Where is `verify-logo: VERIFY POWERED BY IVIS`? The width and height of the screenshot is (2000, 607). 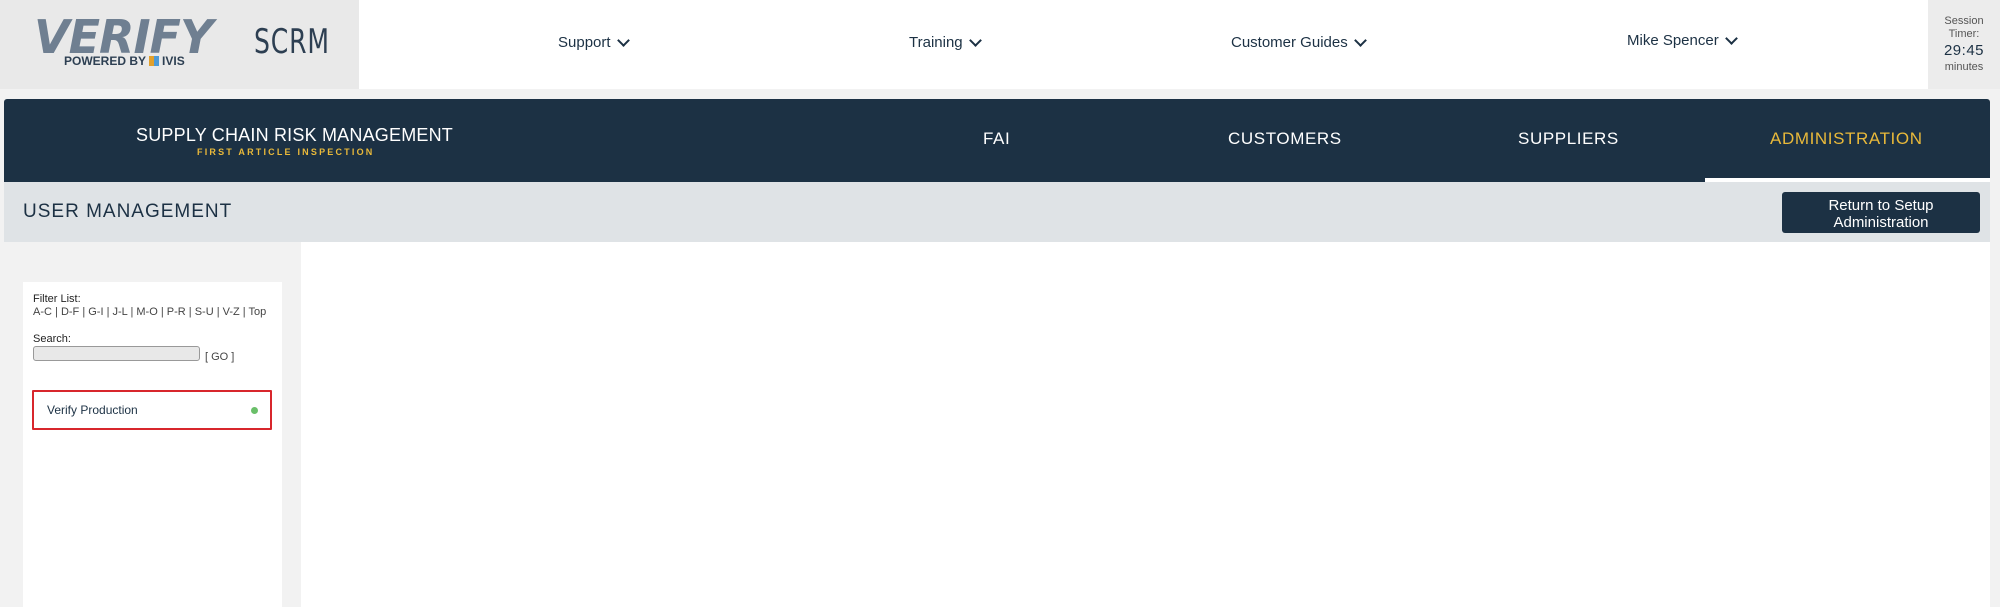
verify-logo: VERIFY POWERED BY IVIS is located at coordinates (124, 42).